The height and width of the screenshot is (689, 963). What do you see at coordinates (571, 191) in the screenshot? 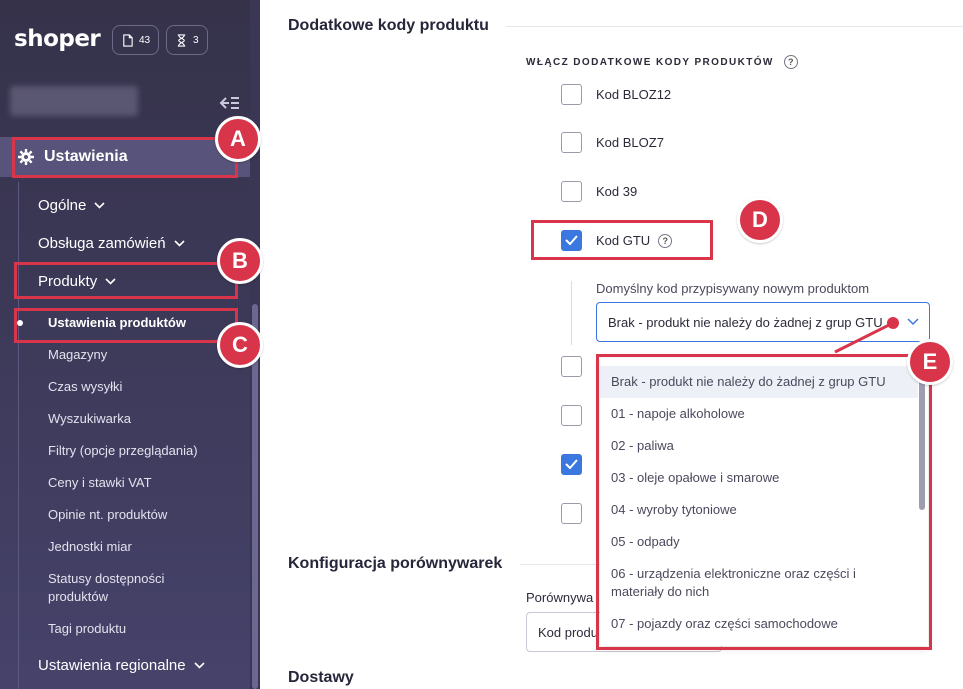
I see `checkbox-code39` at bounding box center [571, 191].